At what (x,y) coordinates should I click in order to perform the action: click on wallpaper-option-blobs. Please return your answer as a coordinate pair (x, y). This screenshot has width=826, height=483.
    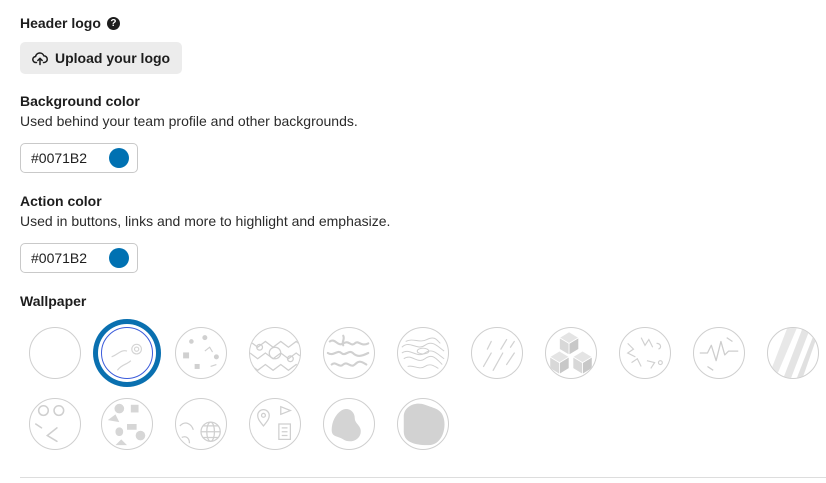
    Looking at the image, I should click on (349, 424).